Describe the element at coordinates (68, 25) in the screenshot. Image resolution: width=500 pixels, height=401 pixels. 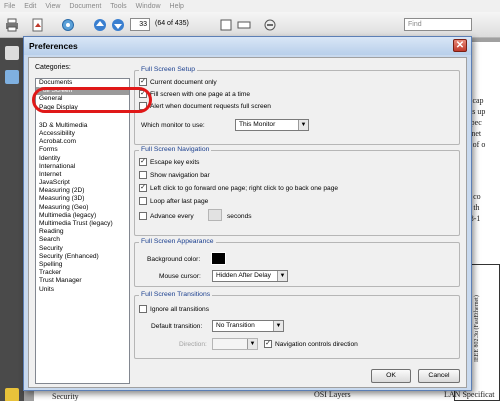
I see `collaborate-icon` at that location.